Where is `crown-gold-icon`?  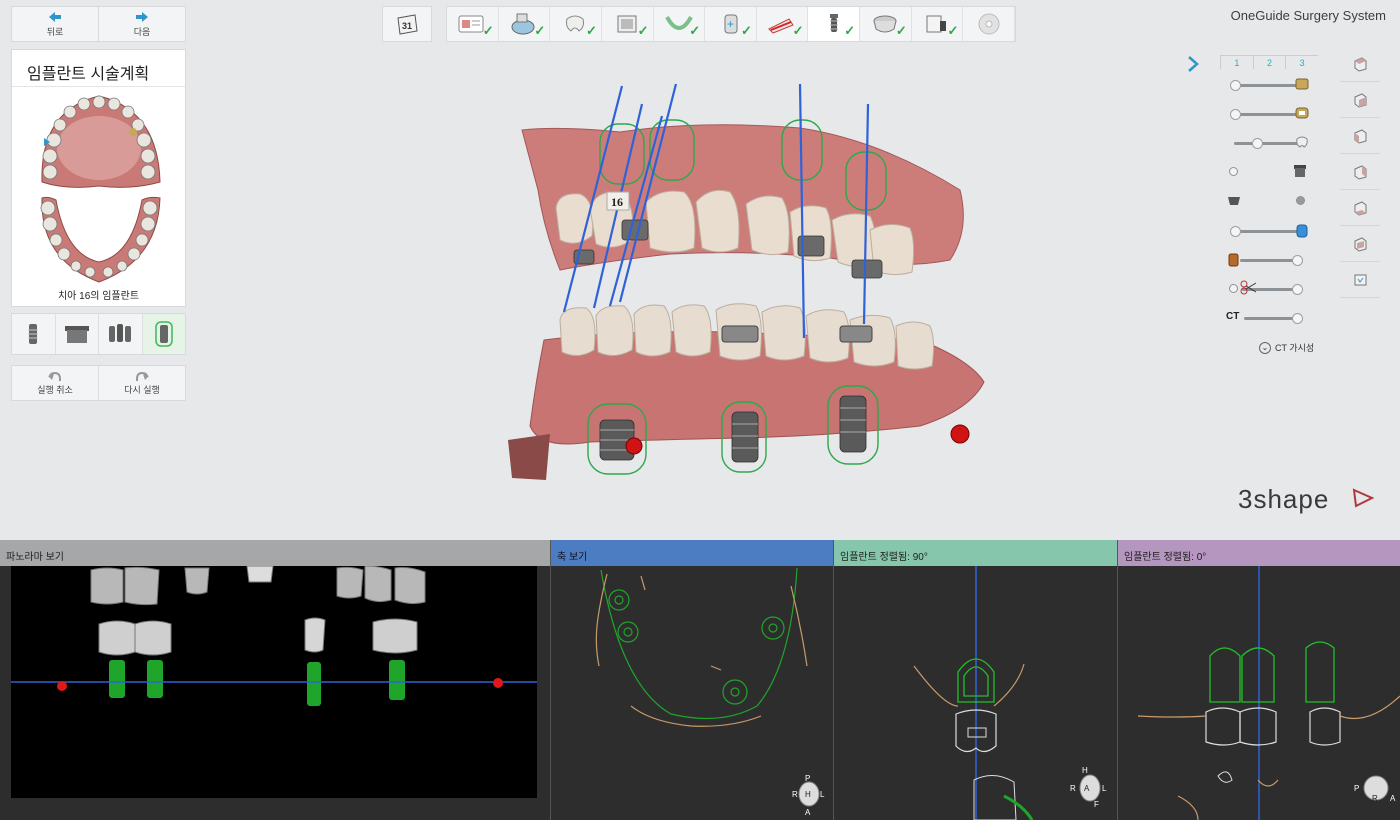
crown-gold-icon is located at coordinates (1302, 84).